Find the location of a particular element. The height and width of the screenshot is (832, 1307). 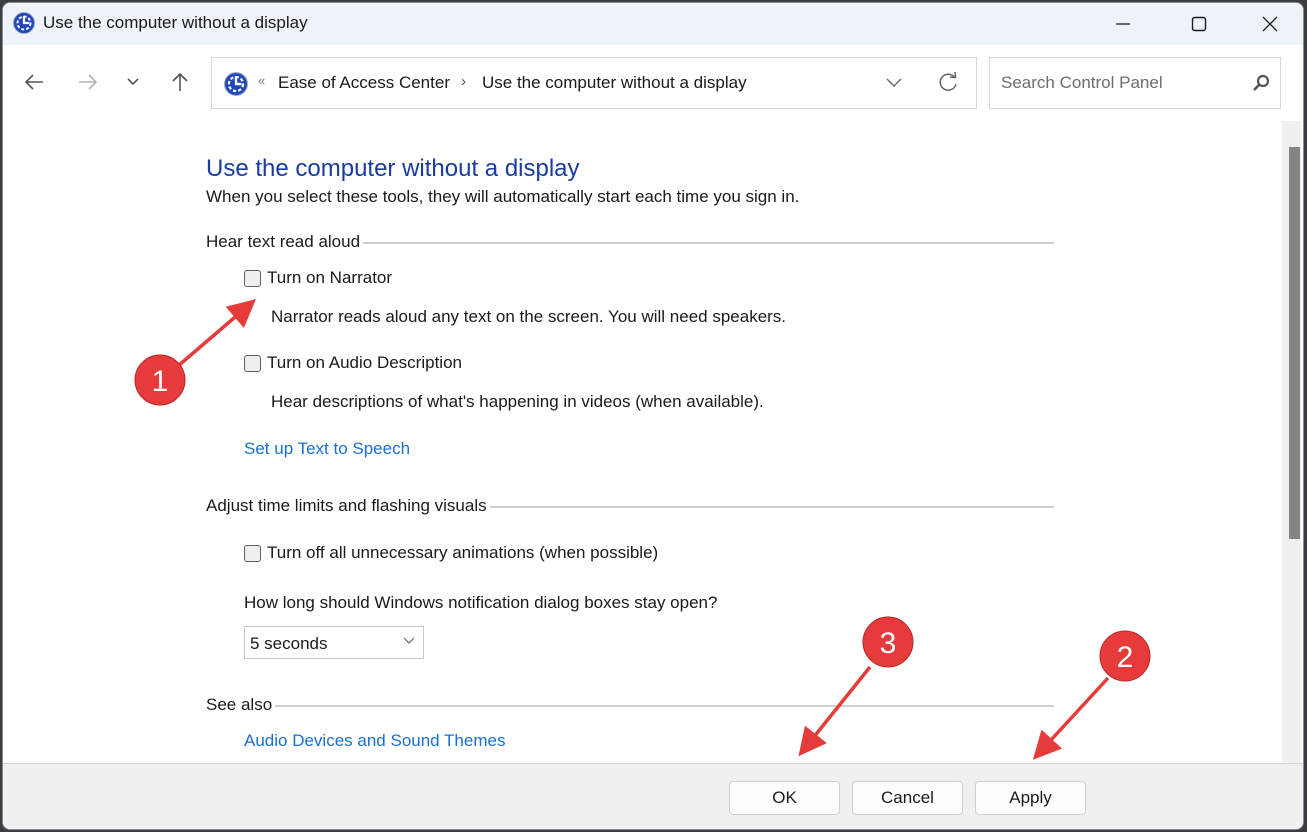

search-input: Search Control Panel is located at coordinates (1135, 83).